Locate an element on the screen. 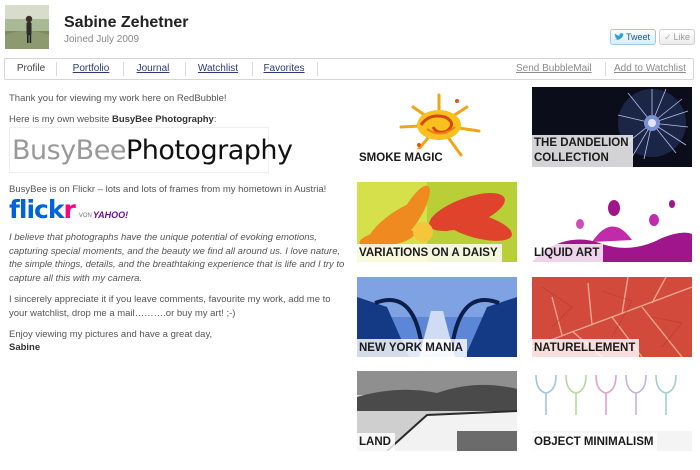 The width and height of the screenshot is (700, 470). gallery-title: LIQUID ART is located at coordinates (568, 253).